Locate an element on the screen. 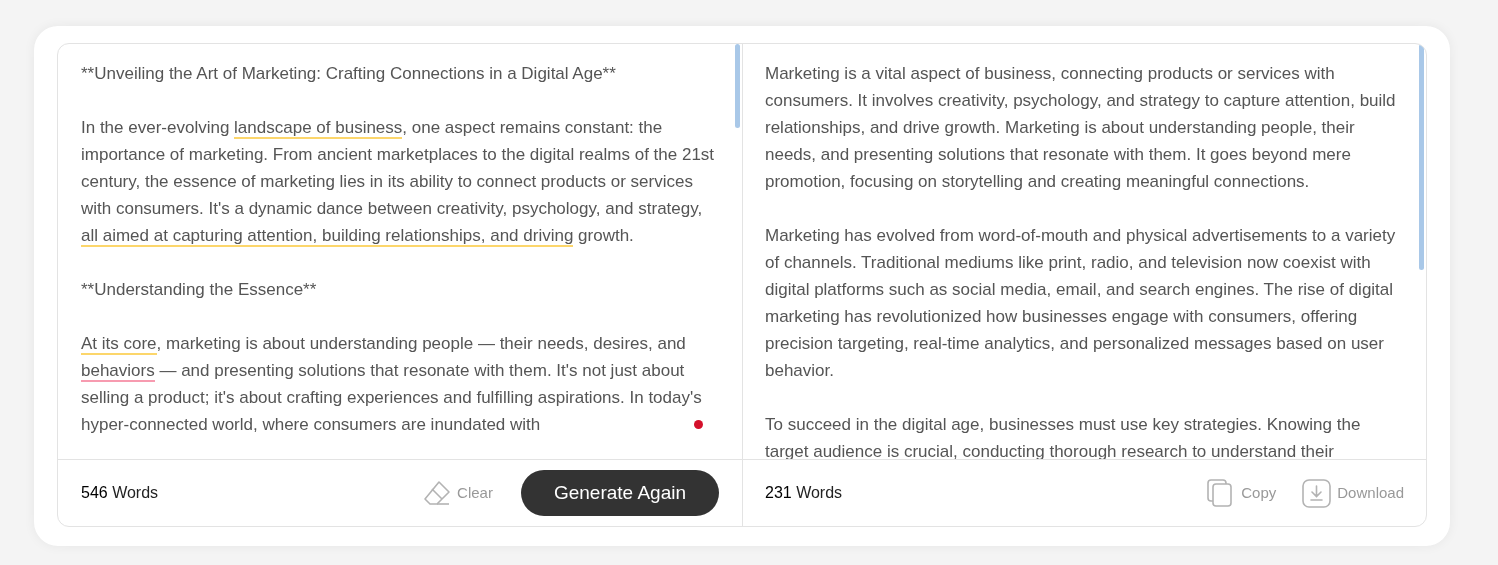 This screenshot has width=1498, height=565. input-paragraph: **Unveiling the Art of Marketing: Crafting Connections in a Digital Age** is located at coordinates (349, 74).